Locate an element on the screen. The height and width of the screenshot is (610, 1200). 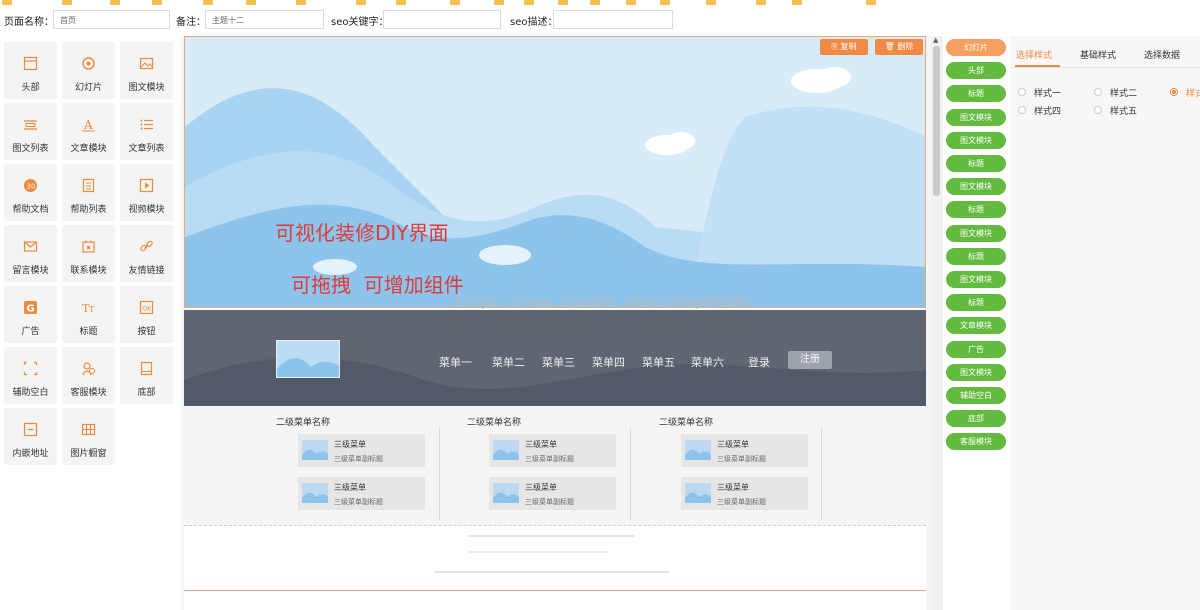
component-tile: 底部 is located at coordinates (146, 375).